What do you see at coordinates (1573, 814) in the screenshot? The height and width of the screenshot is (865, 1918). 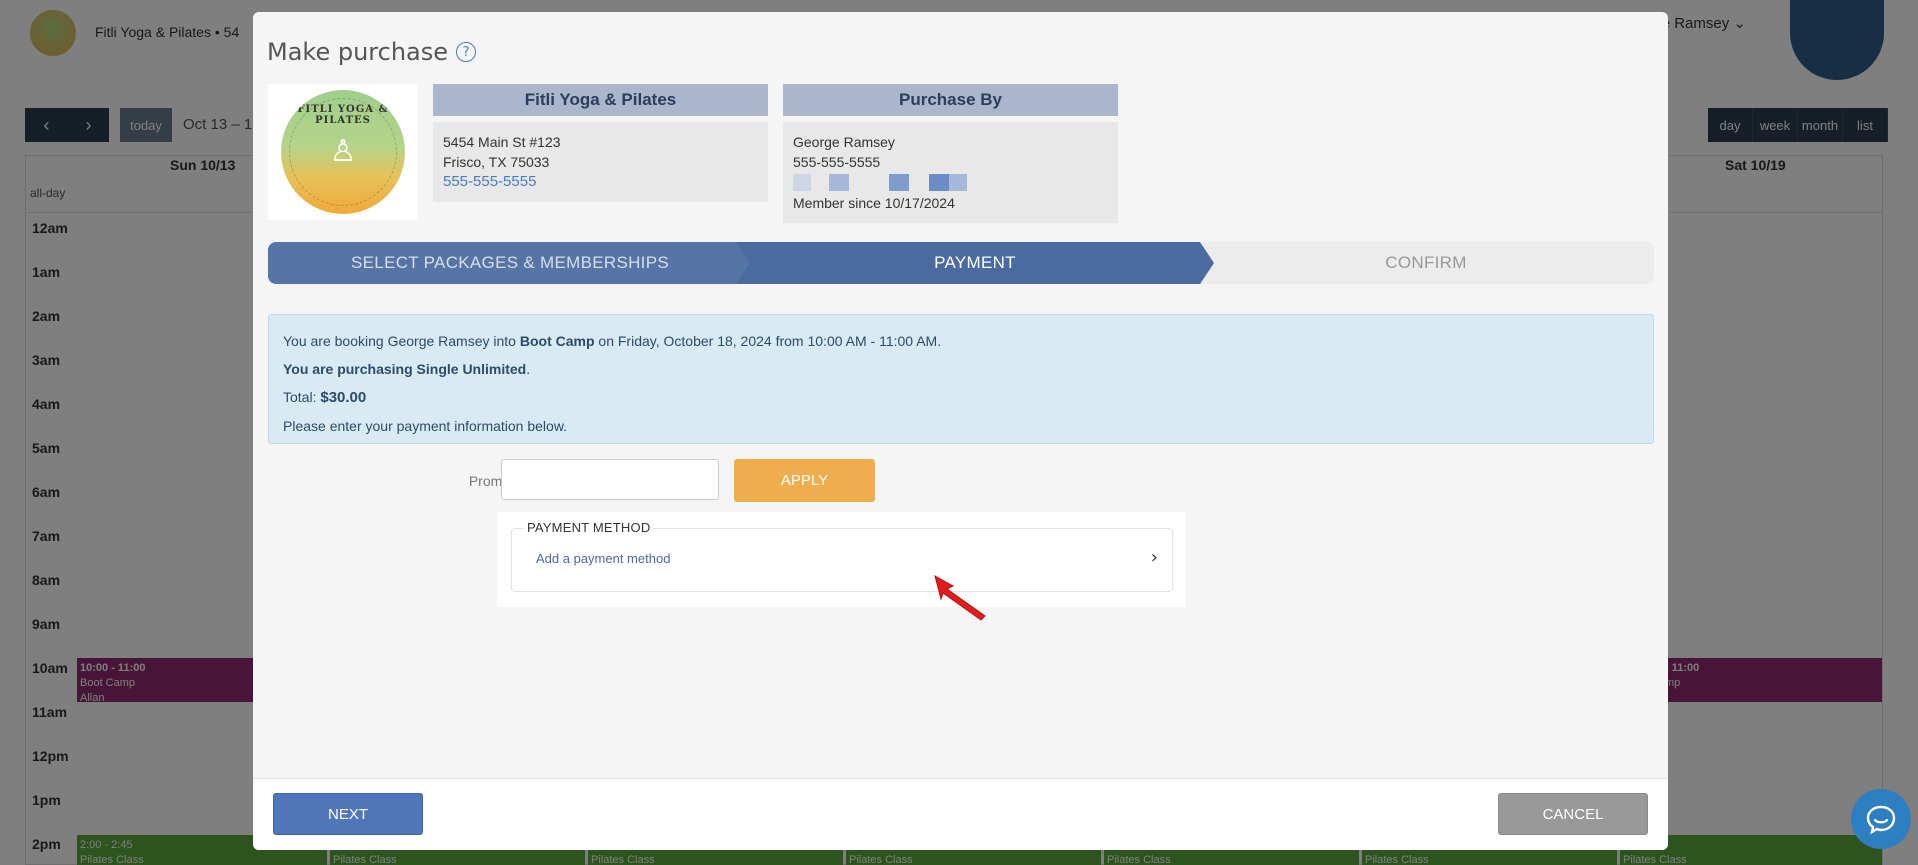 I see `cancel-button: CANCEL` at bounding box center [1573, 814].